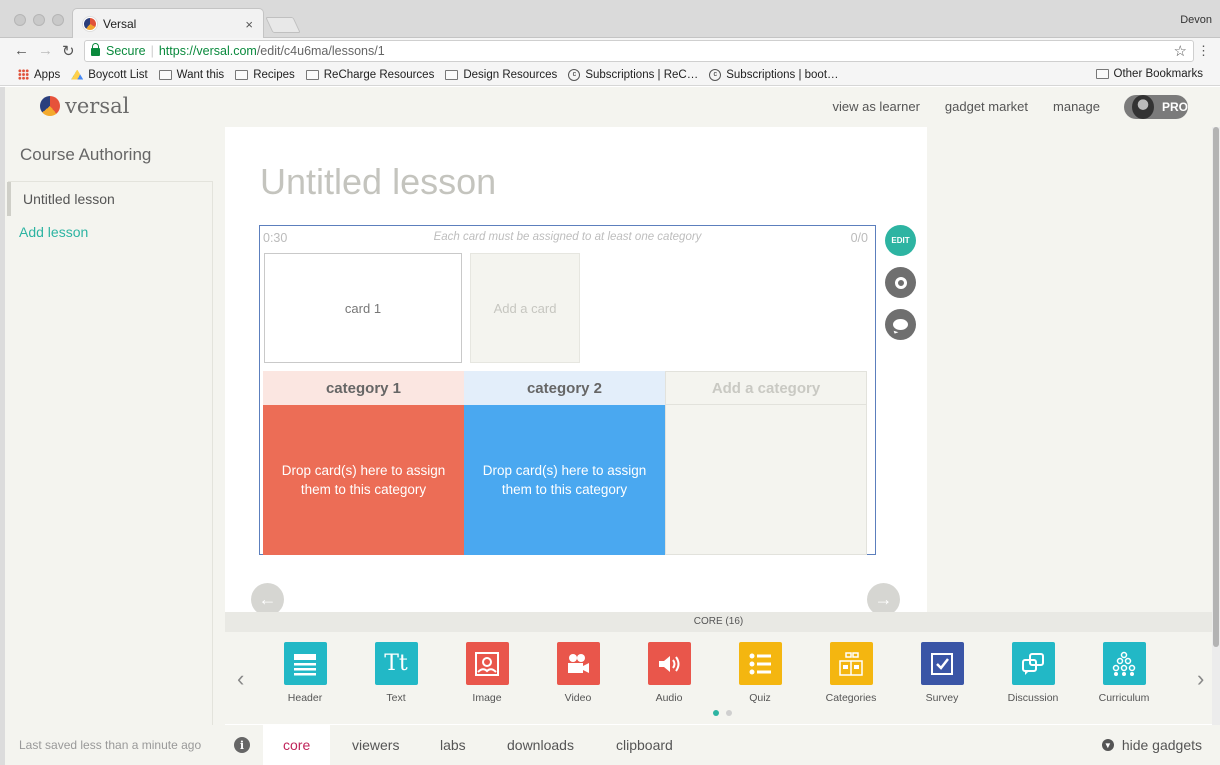 Image resolution: width=1220 pixels, height=765 pixels. I want to click on edit-gadget-button: EDIT, so click(900, 240).